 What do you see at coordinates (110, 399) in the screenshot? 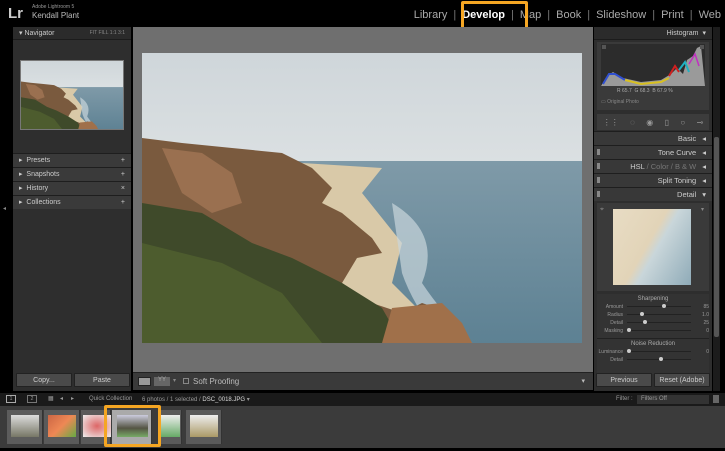
I see `filmstrip-source: Quick Collection` at bounding box center [110, 399].